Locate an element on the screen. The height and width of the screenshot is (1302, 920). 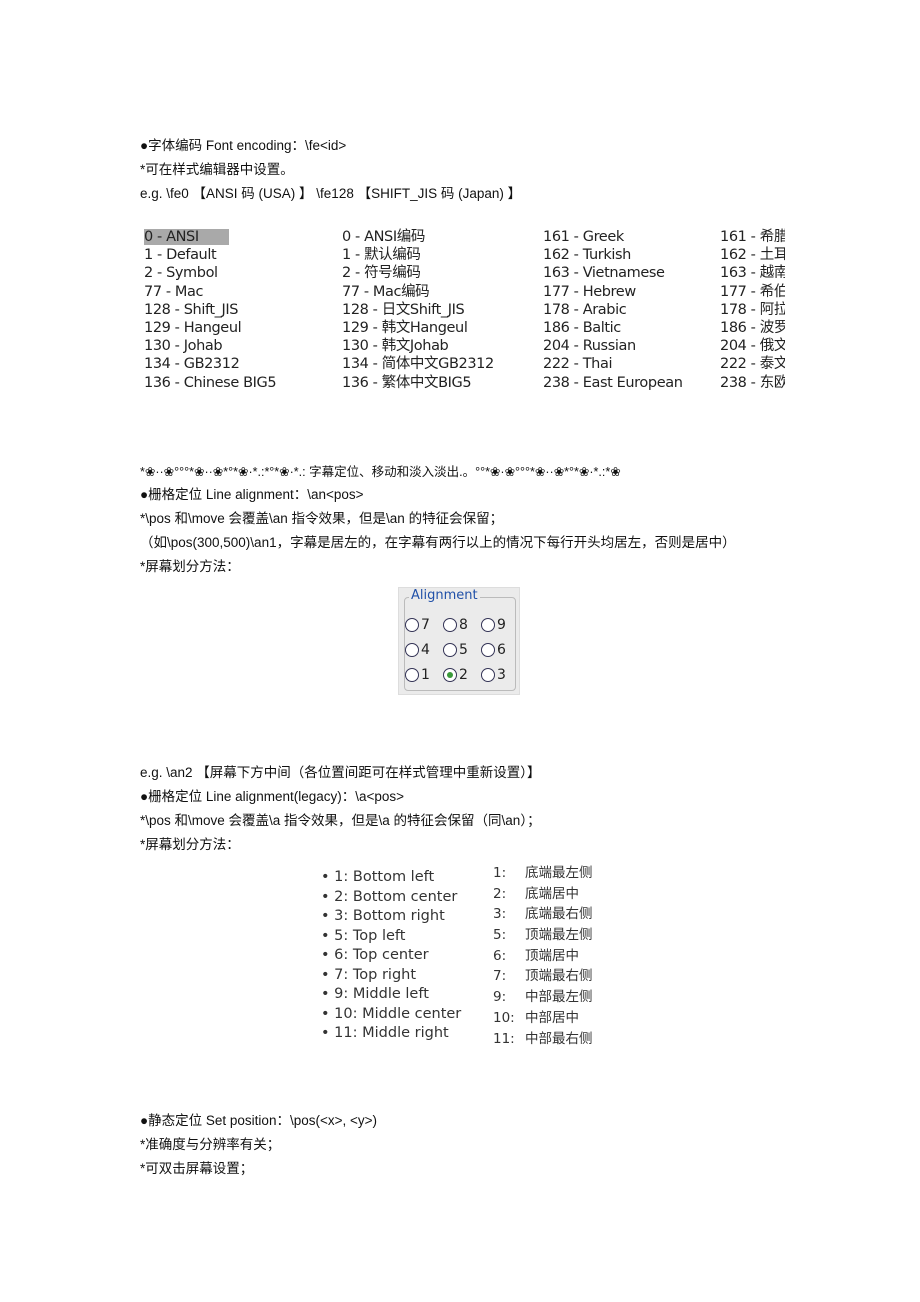
encoding-item: 130 - Johab is located at coordinates (183, 346).